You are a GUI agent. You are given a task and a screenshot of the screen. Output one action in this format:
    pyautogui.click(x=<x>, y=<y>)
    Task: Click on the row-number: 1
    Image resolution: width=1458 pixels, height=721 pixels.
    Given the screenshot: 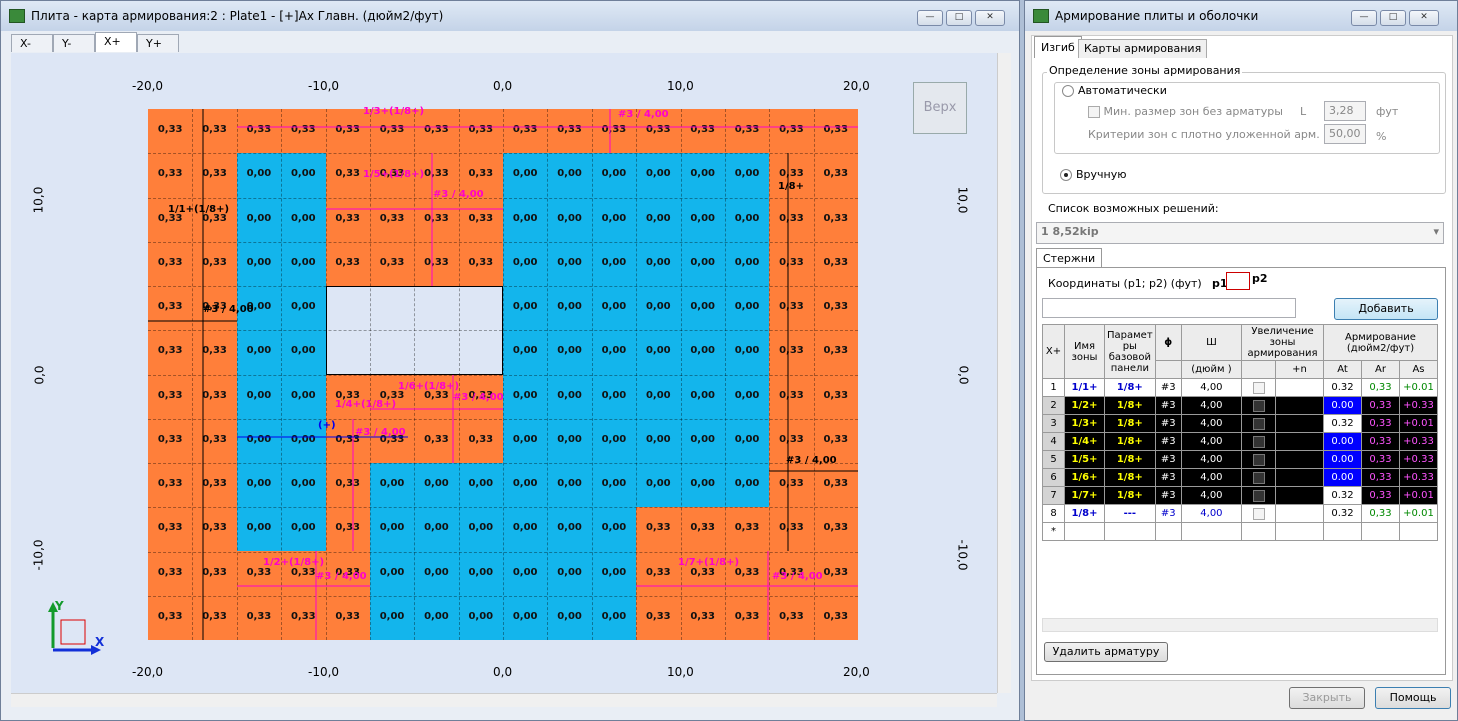 What is the action you would take?
    pyautogui.click(x=1053, y=387)
    